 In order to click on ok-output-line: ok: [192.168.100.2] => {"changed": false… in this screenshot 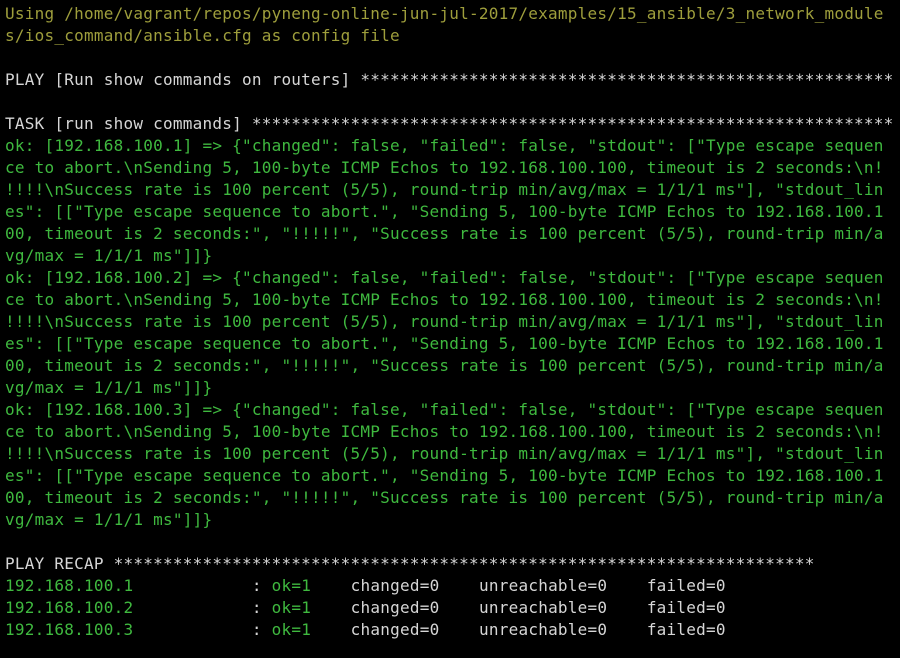, I will do `click(444, 277)`.